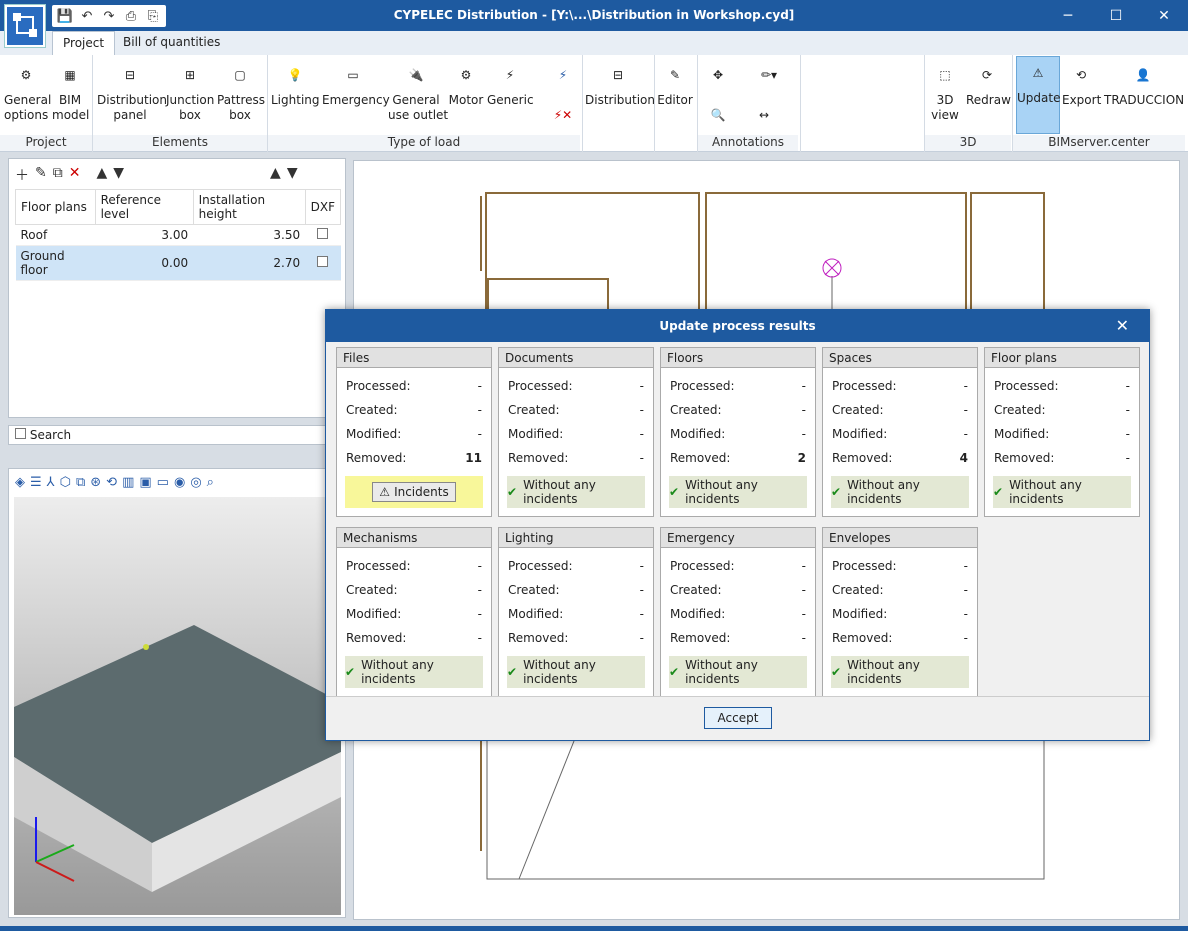 This screenshot has height=931, width=1188. I want to click on distribution-button: ⊟ Distribution, so click(620, 83).